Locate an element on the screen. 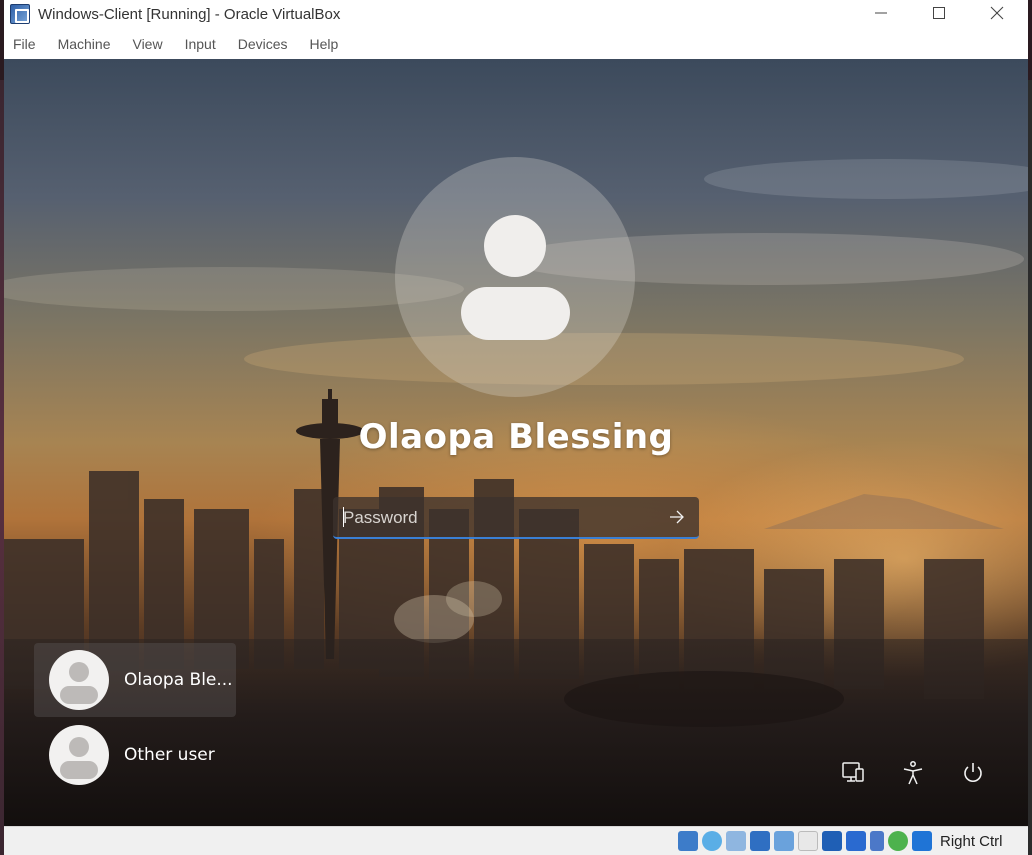 This screenshot has height=855, width=1032. virtualization-icon is located at coordinates (877, 841).